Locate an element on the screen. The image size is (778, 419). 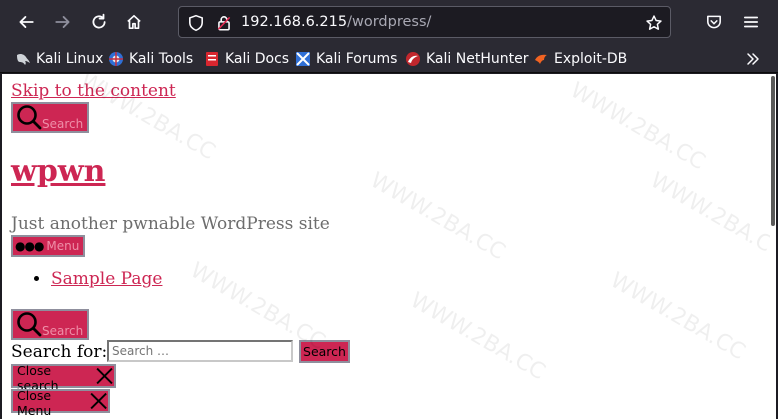
primary-nav-list: Sample Page is located at coordinates (86, 279).